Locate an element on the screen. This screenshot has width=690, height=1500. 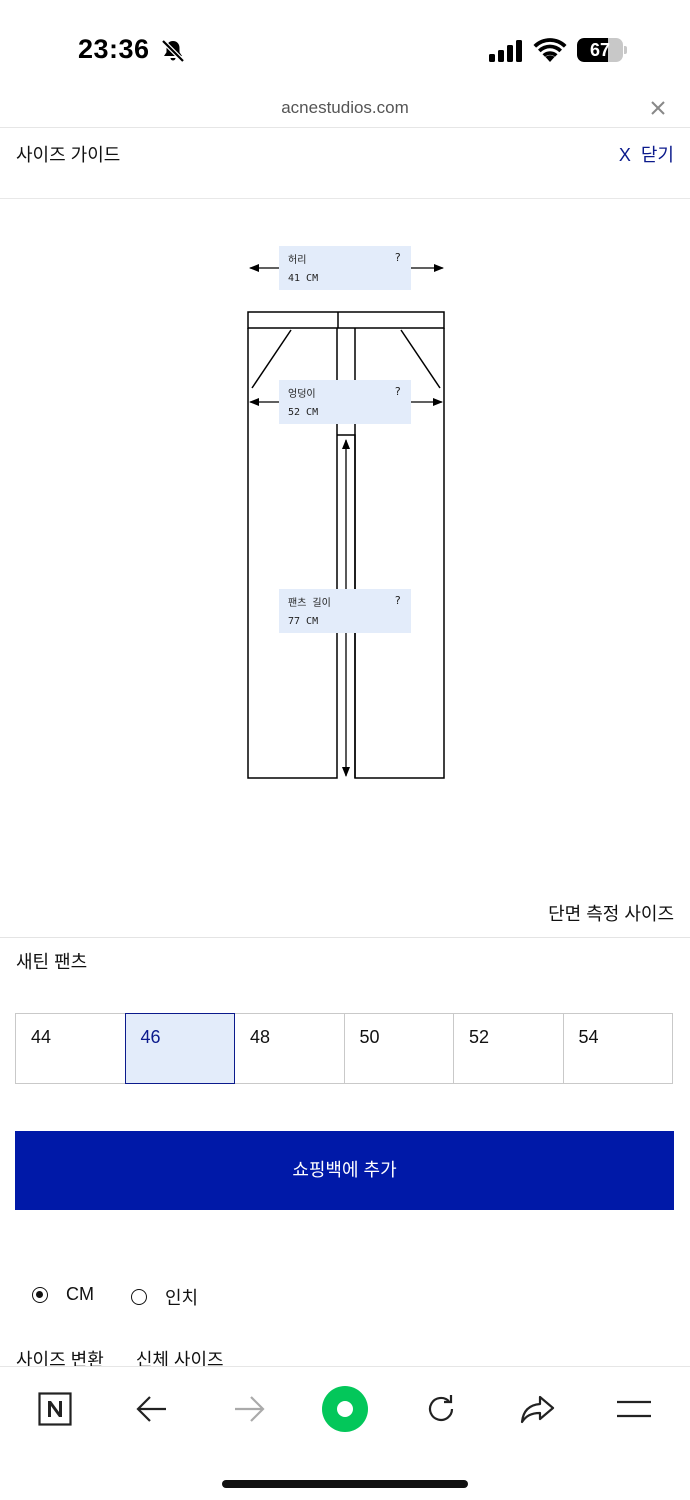
url-domain: acnestudios.com is located at coordinates (345, 108).